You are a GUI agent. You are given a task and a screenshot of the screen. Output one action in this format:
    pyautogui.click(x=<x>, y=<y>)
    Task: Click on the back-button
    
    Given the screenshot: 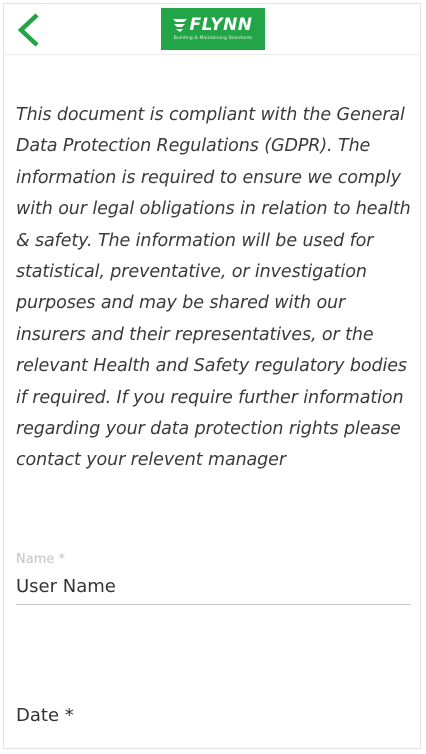 What is the action you would take?
    pyautogui.click(x=28, y=30)
    